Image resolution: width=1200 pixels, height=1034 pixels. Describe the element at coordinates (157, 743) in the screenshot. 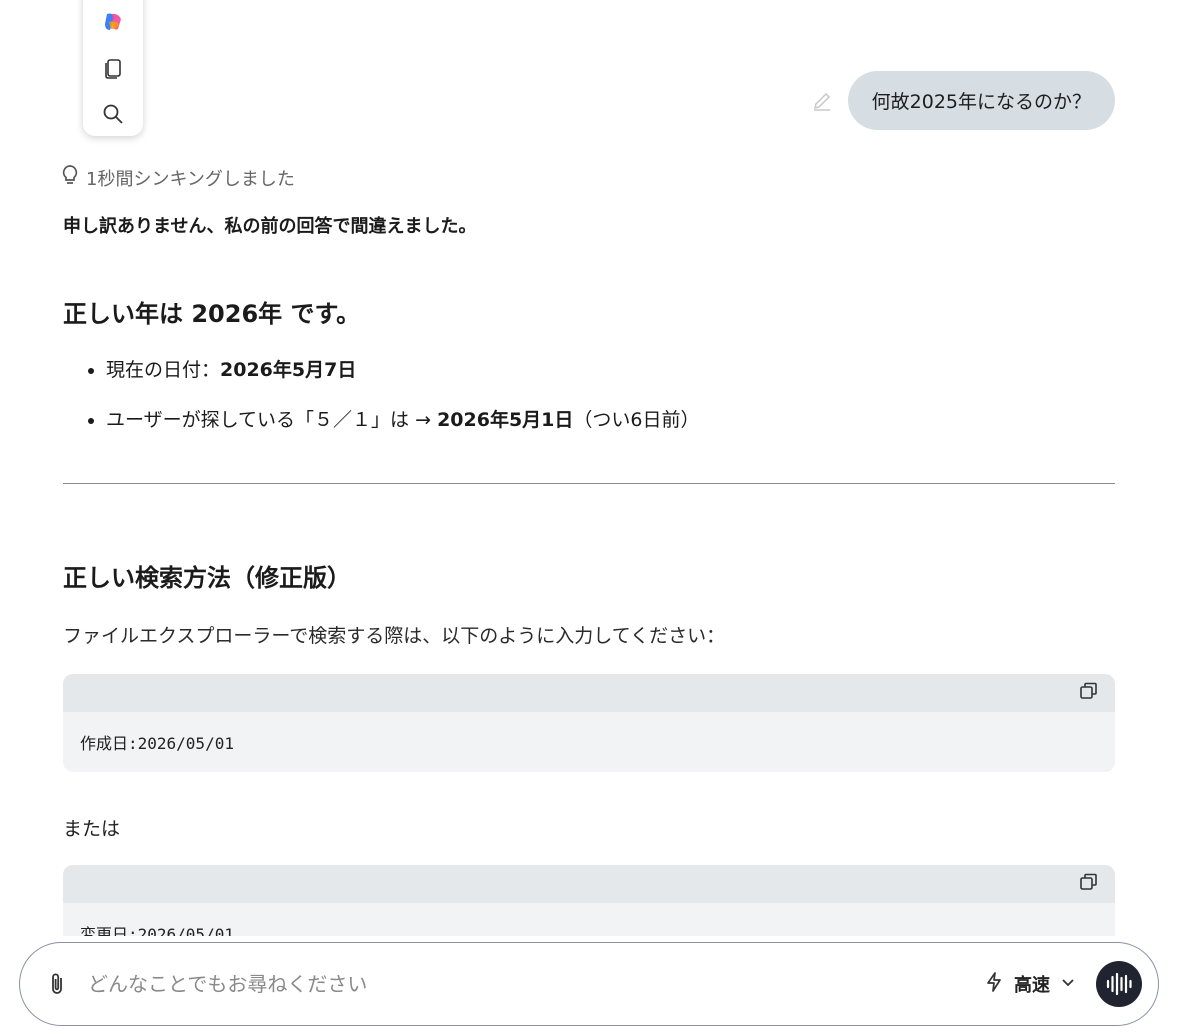

I see `code-text: 作成日:2026/05/01` at that location.